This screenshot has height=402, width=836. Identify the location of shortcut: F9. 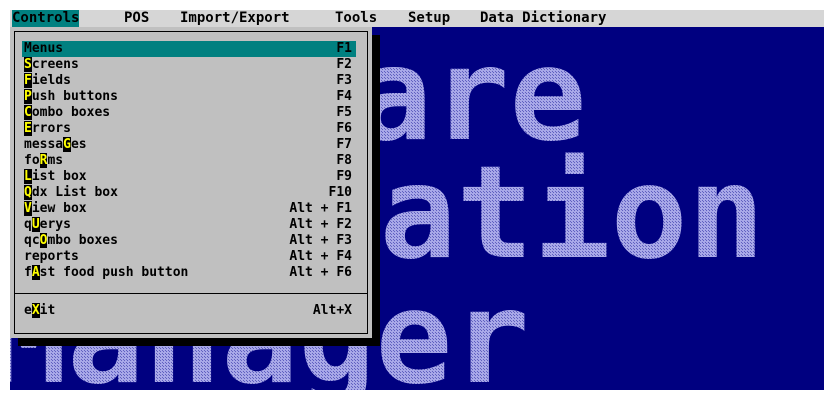
(344, 176).